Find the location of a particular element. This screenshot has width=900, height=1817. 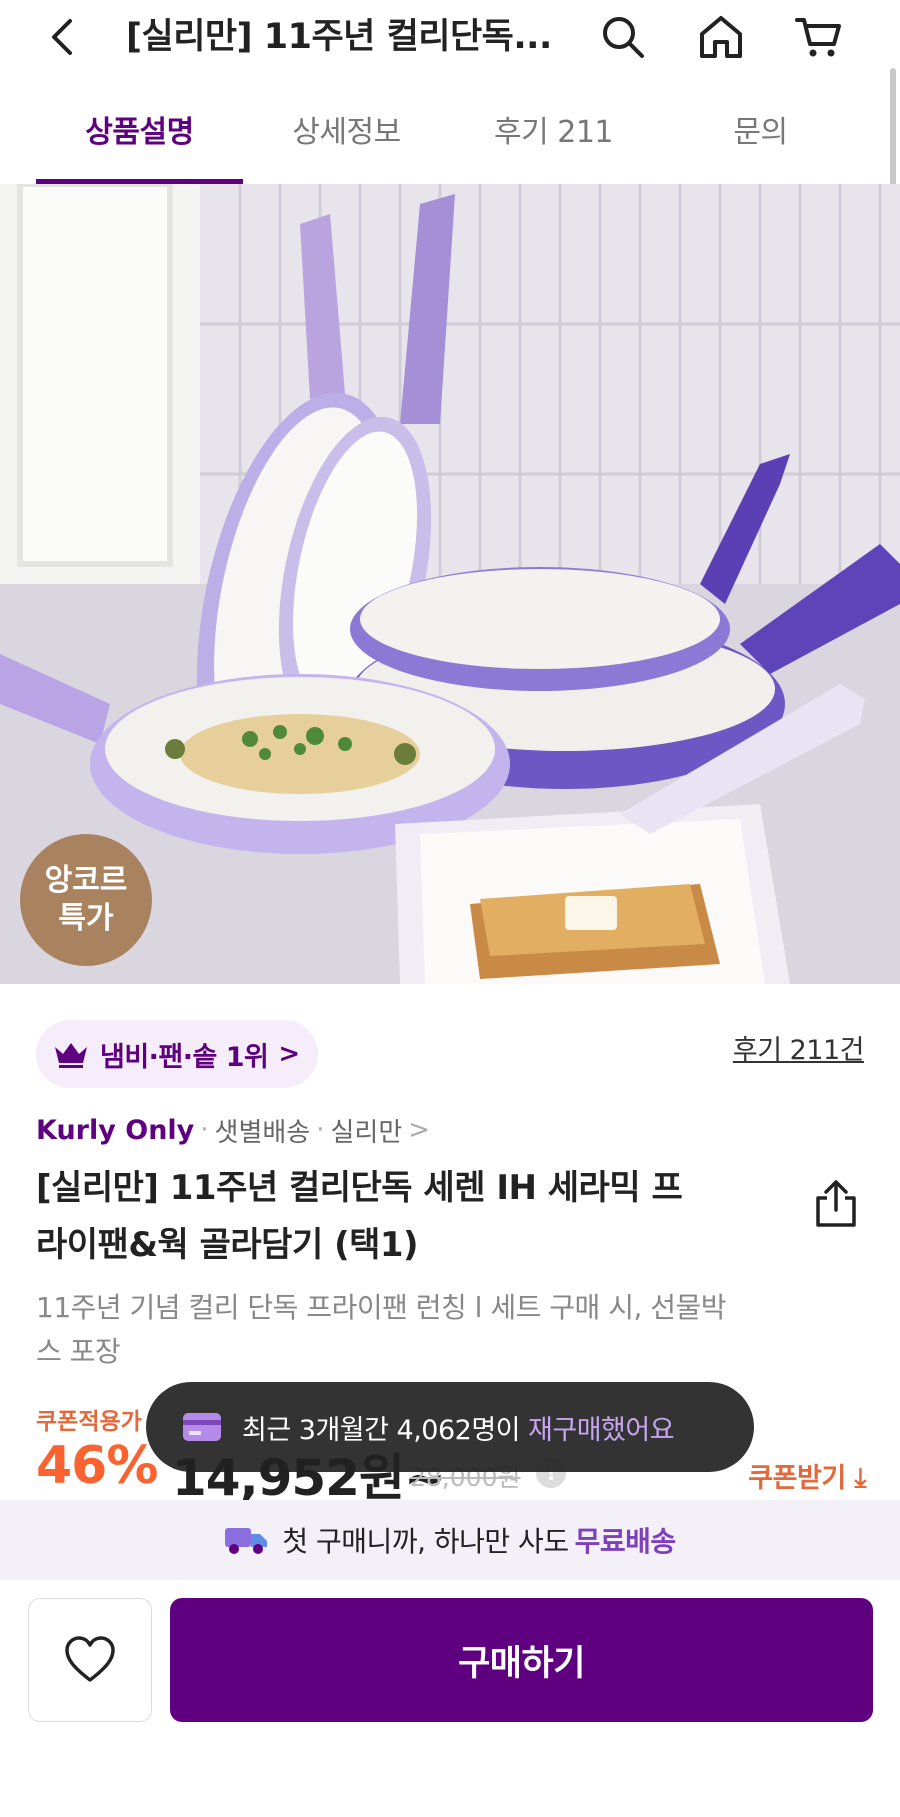

back-button is located at coordinates (65, 37).